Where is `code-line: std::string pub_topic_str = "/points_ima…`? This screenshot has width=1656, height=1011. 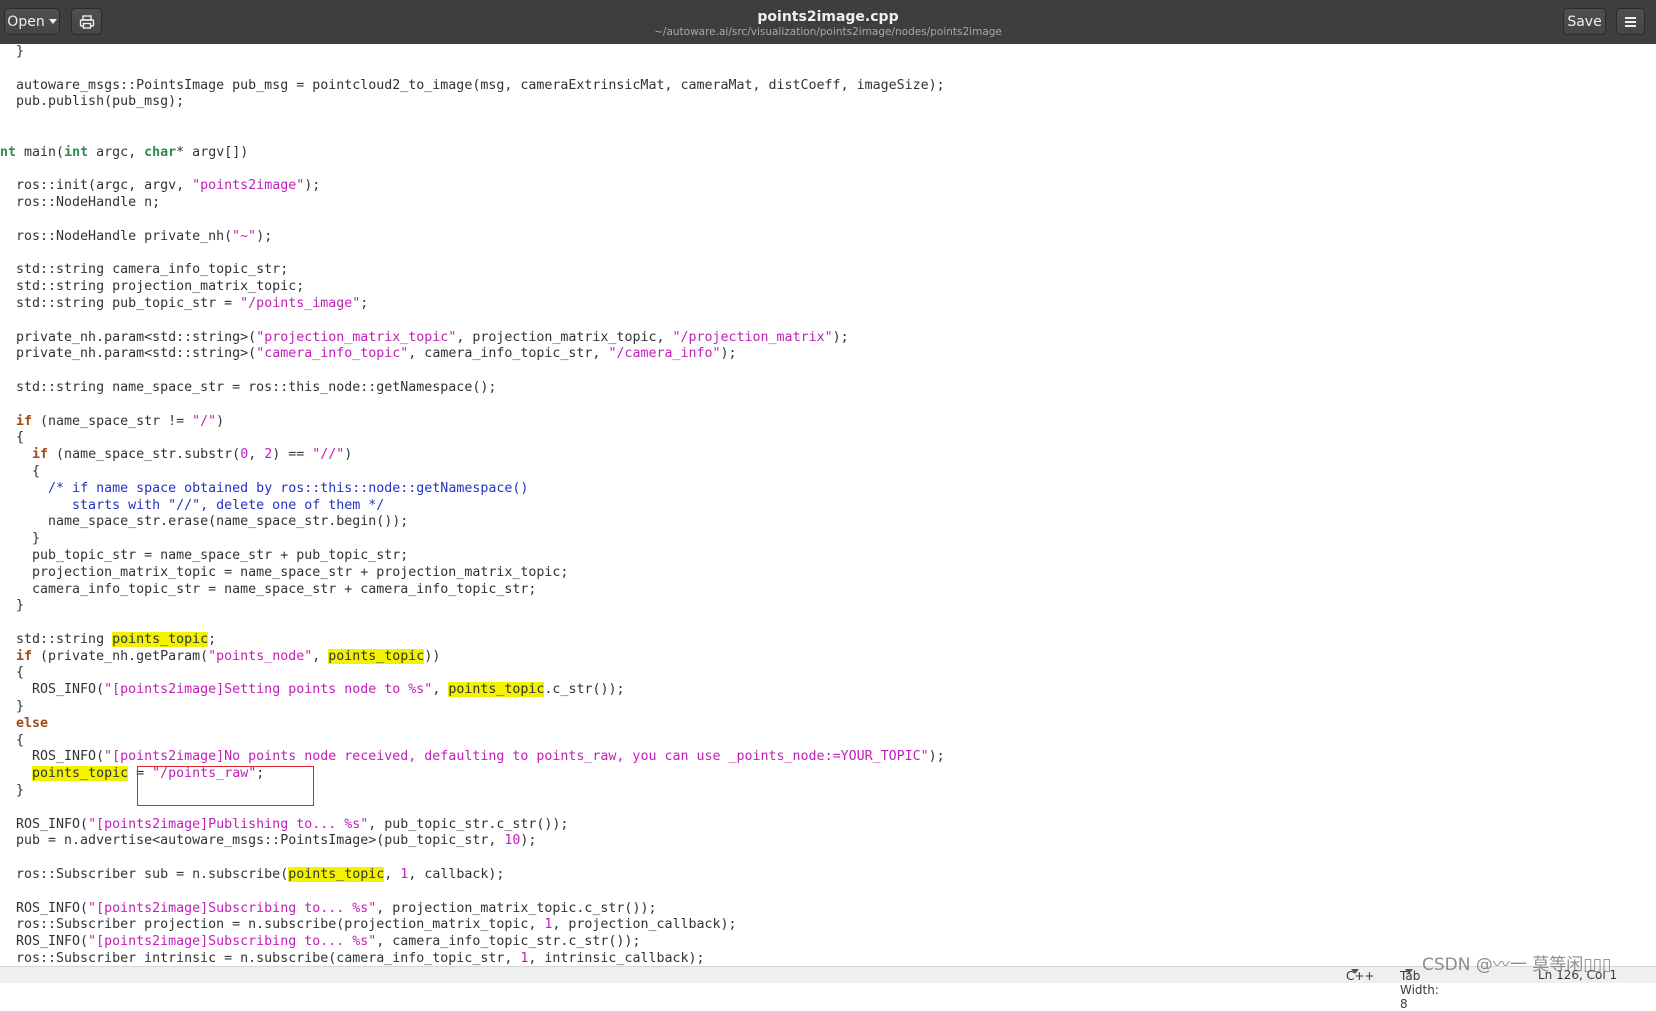
code-line: std::string pub_topic_str = "/points_ima… is located at coordinates (828, 304).